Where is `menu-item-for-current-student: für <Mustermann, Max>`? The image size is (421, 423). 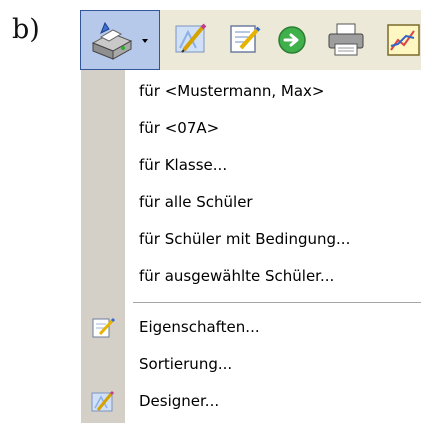
menu-item-for-current-student: für <Mustermann, Max> is located at coordinates (251, 92).